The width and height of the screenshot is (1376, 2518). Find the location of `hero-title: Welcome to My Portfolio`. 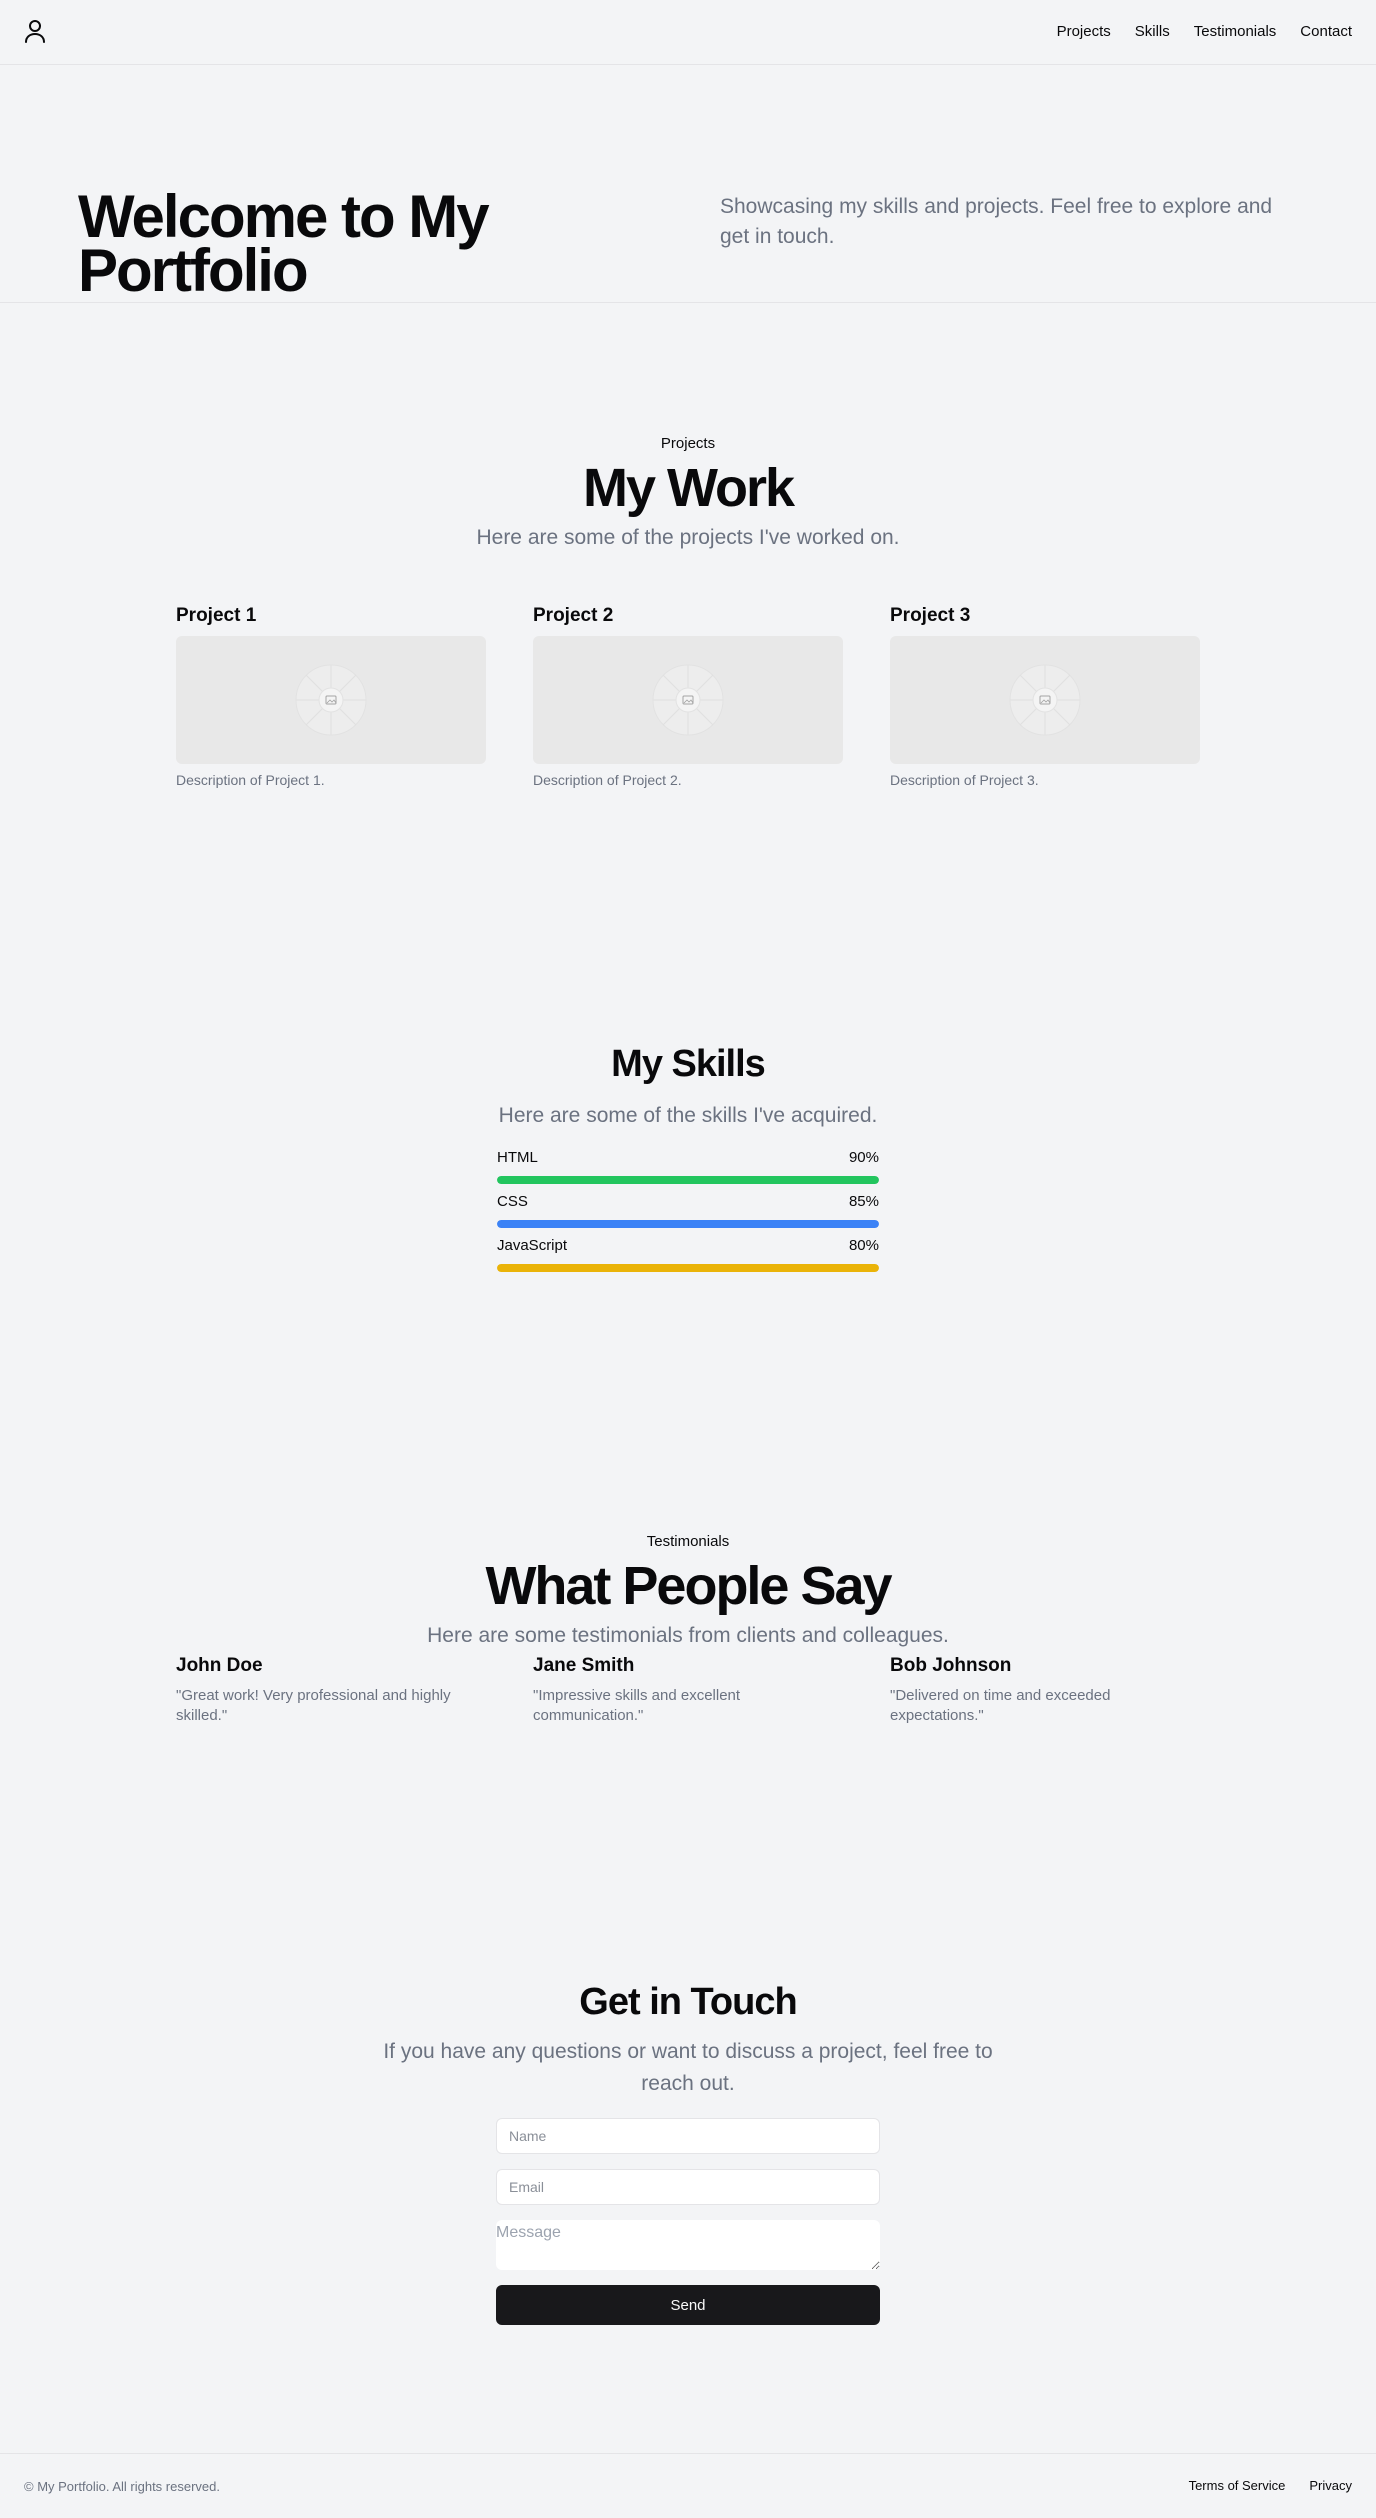

hero-title: Welcome to My Portfolio is located at coordinates (284, 243).